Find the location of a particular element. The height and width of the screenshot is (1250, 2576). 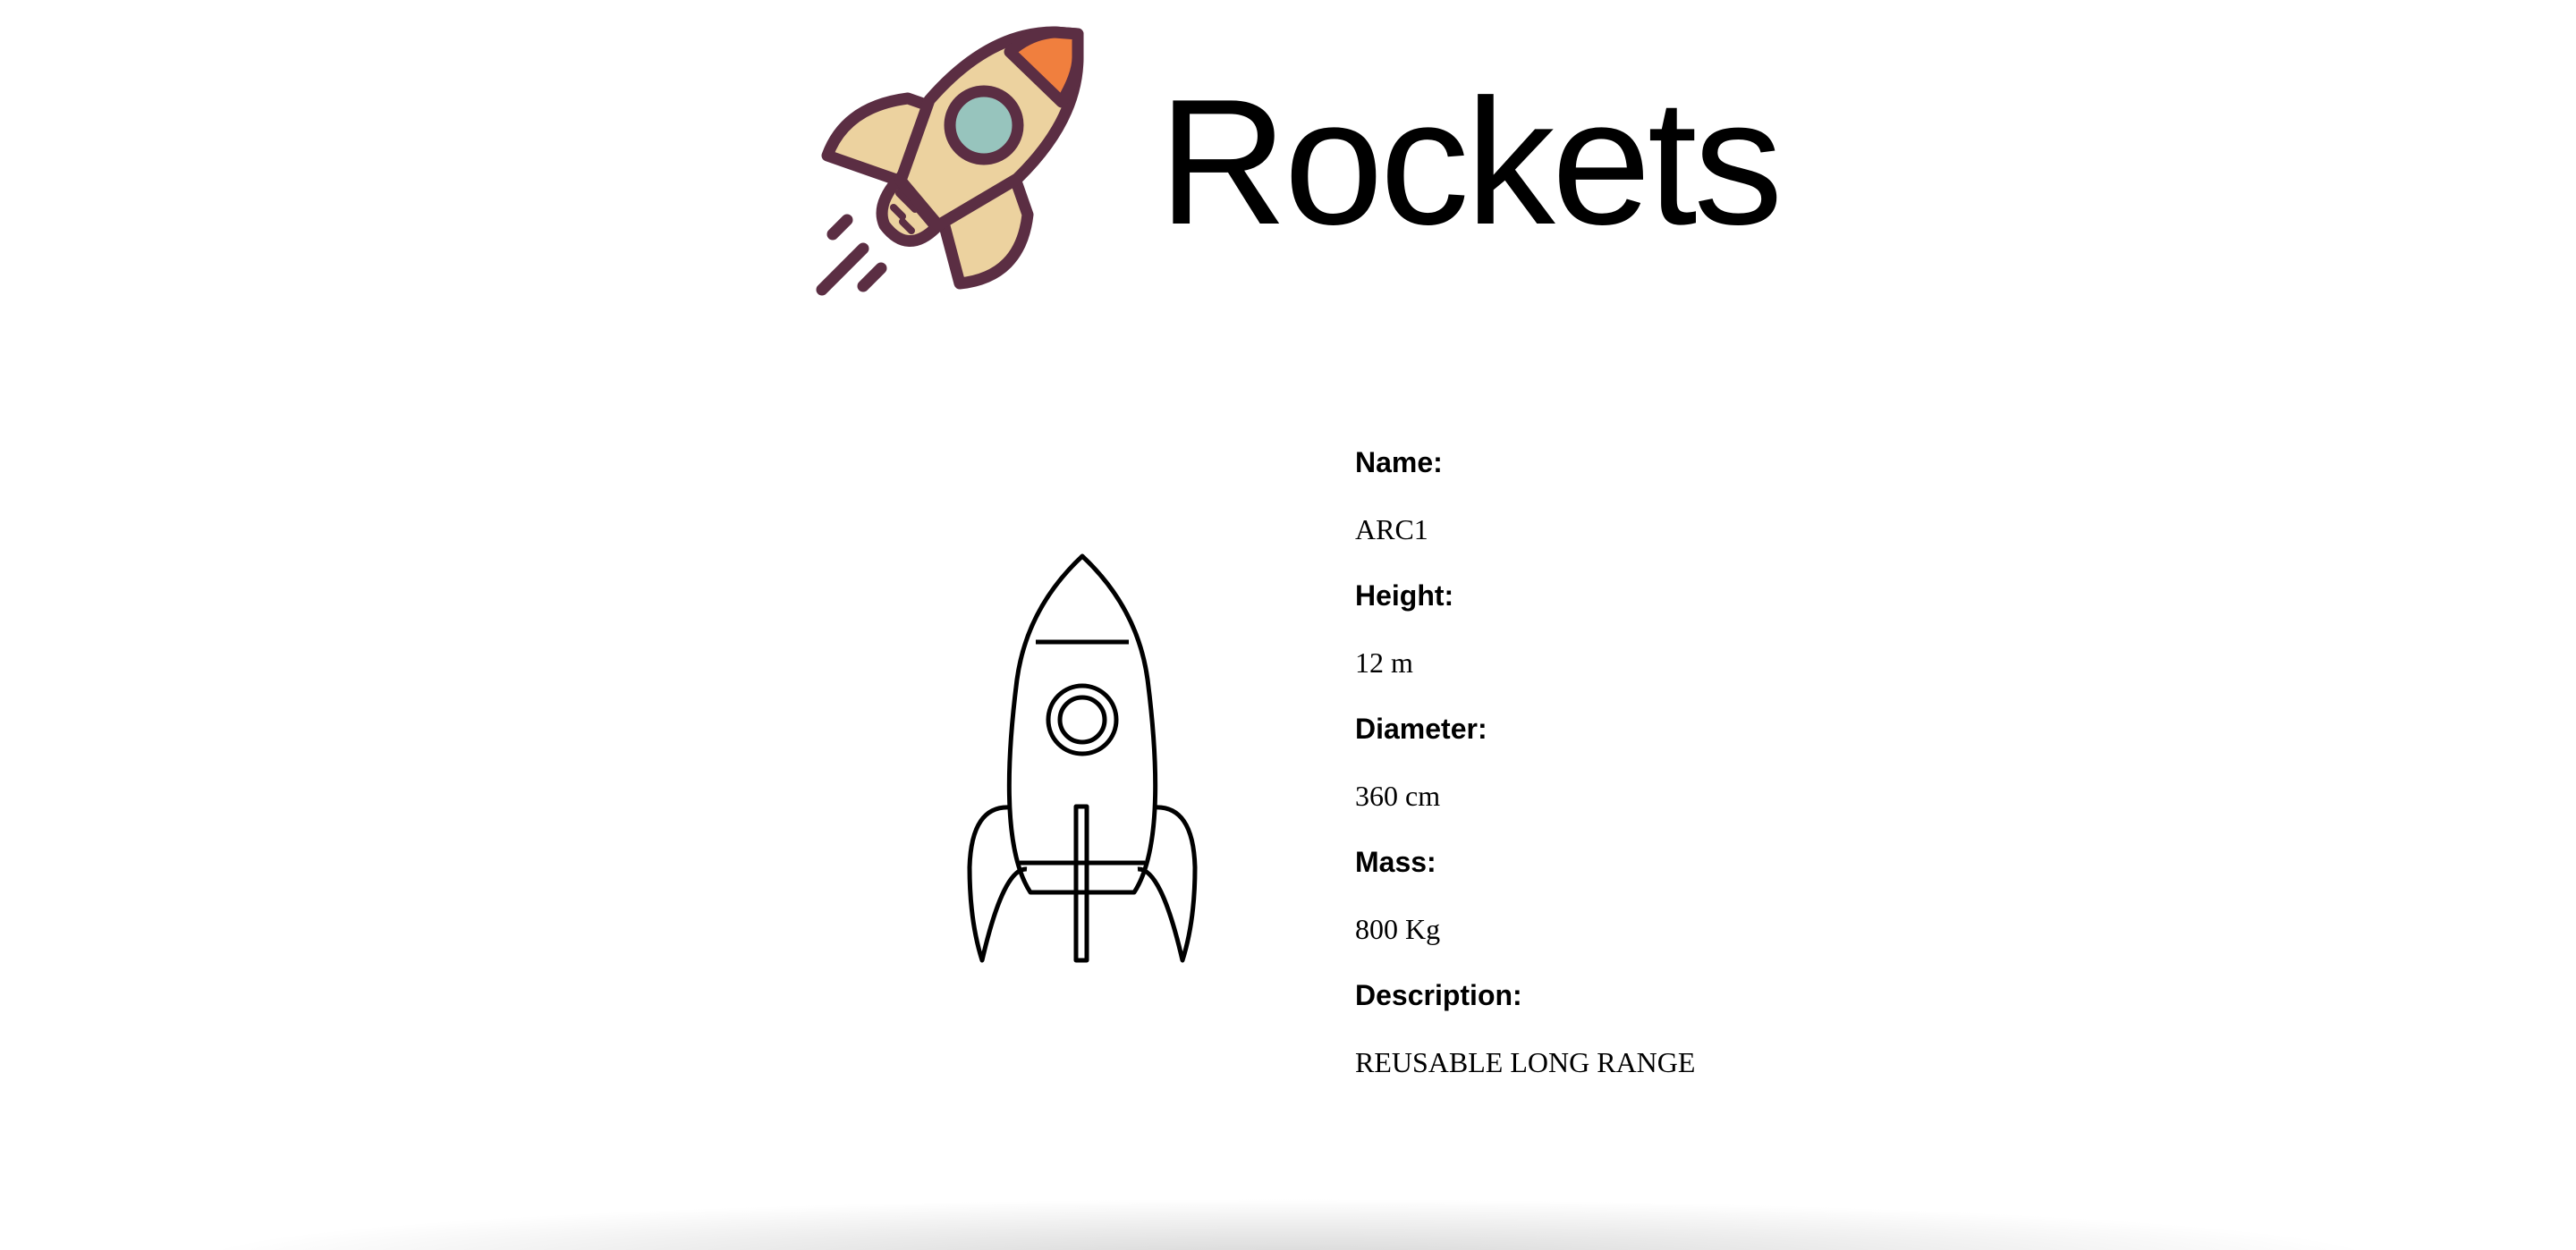

mass-label: Mass: is located at coordinates (1395, 862).